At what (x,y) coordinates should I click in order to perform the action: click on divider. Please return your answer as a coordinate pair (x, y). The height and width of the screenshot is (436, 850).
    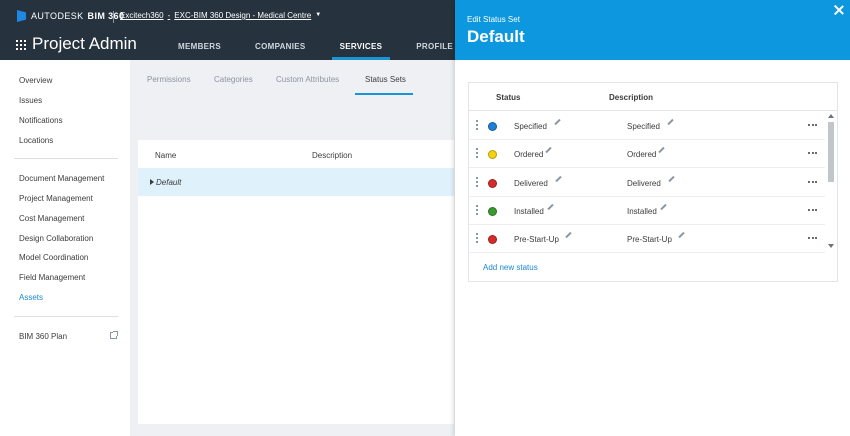
    Looking at the image, I should click on (113, 17).